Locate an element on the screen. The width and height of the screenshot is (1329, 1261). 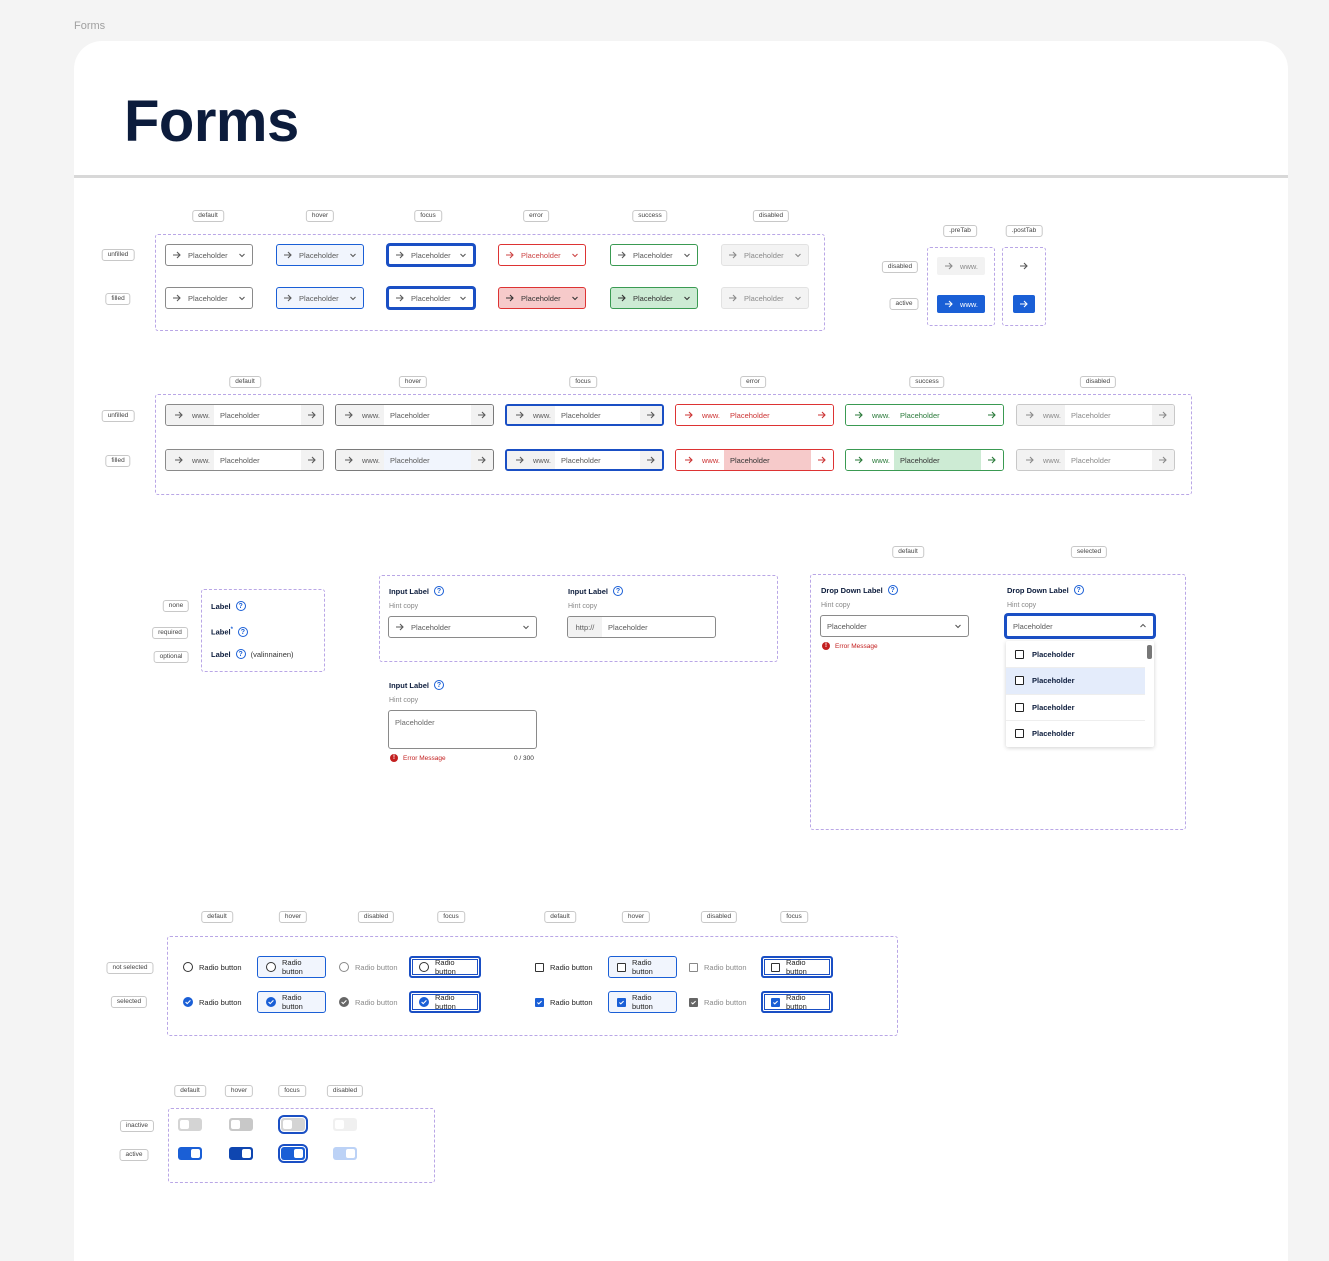
url-input-focus-filled: www. Placeholder is located at coordinates (584, 460).